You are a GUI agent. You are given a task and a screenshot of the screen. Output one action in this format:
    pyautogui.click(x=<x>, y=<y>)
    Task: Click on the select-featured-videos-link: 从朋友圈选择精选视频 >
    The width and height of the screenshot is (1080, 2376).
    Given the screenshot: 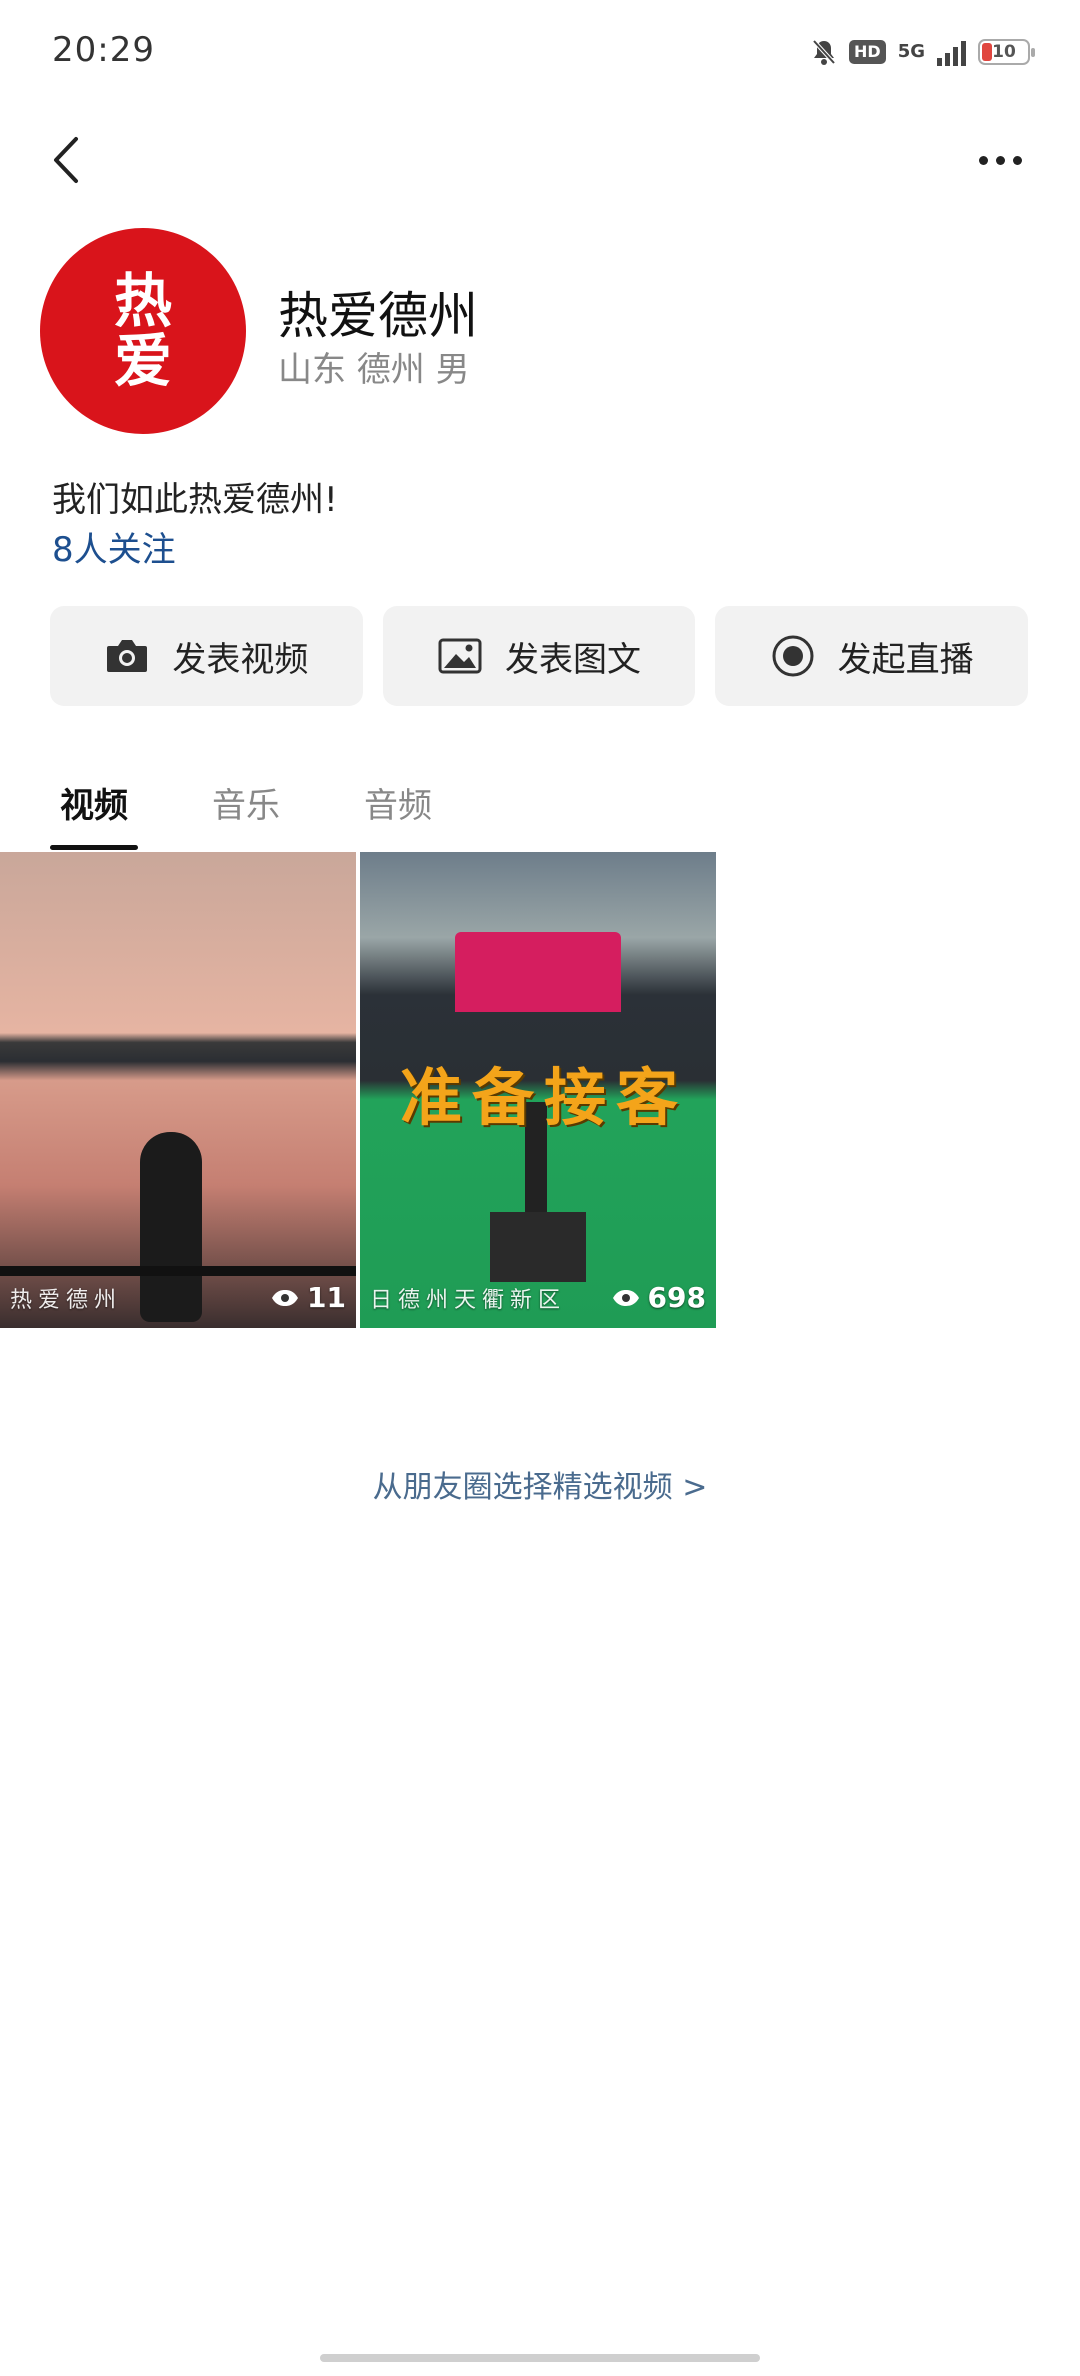 What is the action you would take?
    pyautogui.click(x=540, y=1484)
    